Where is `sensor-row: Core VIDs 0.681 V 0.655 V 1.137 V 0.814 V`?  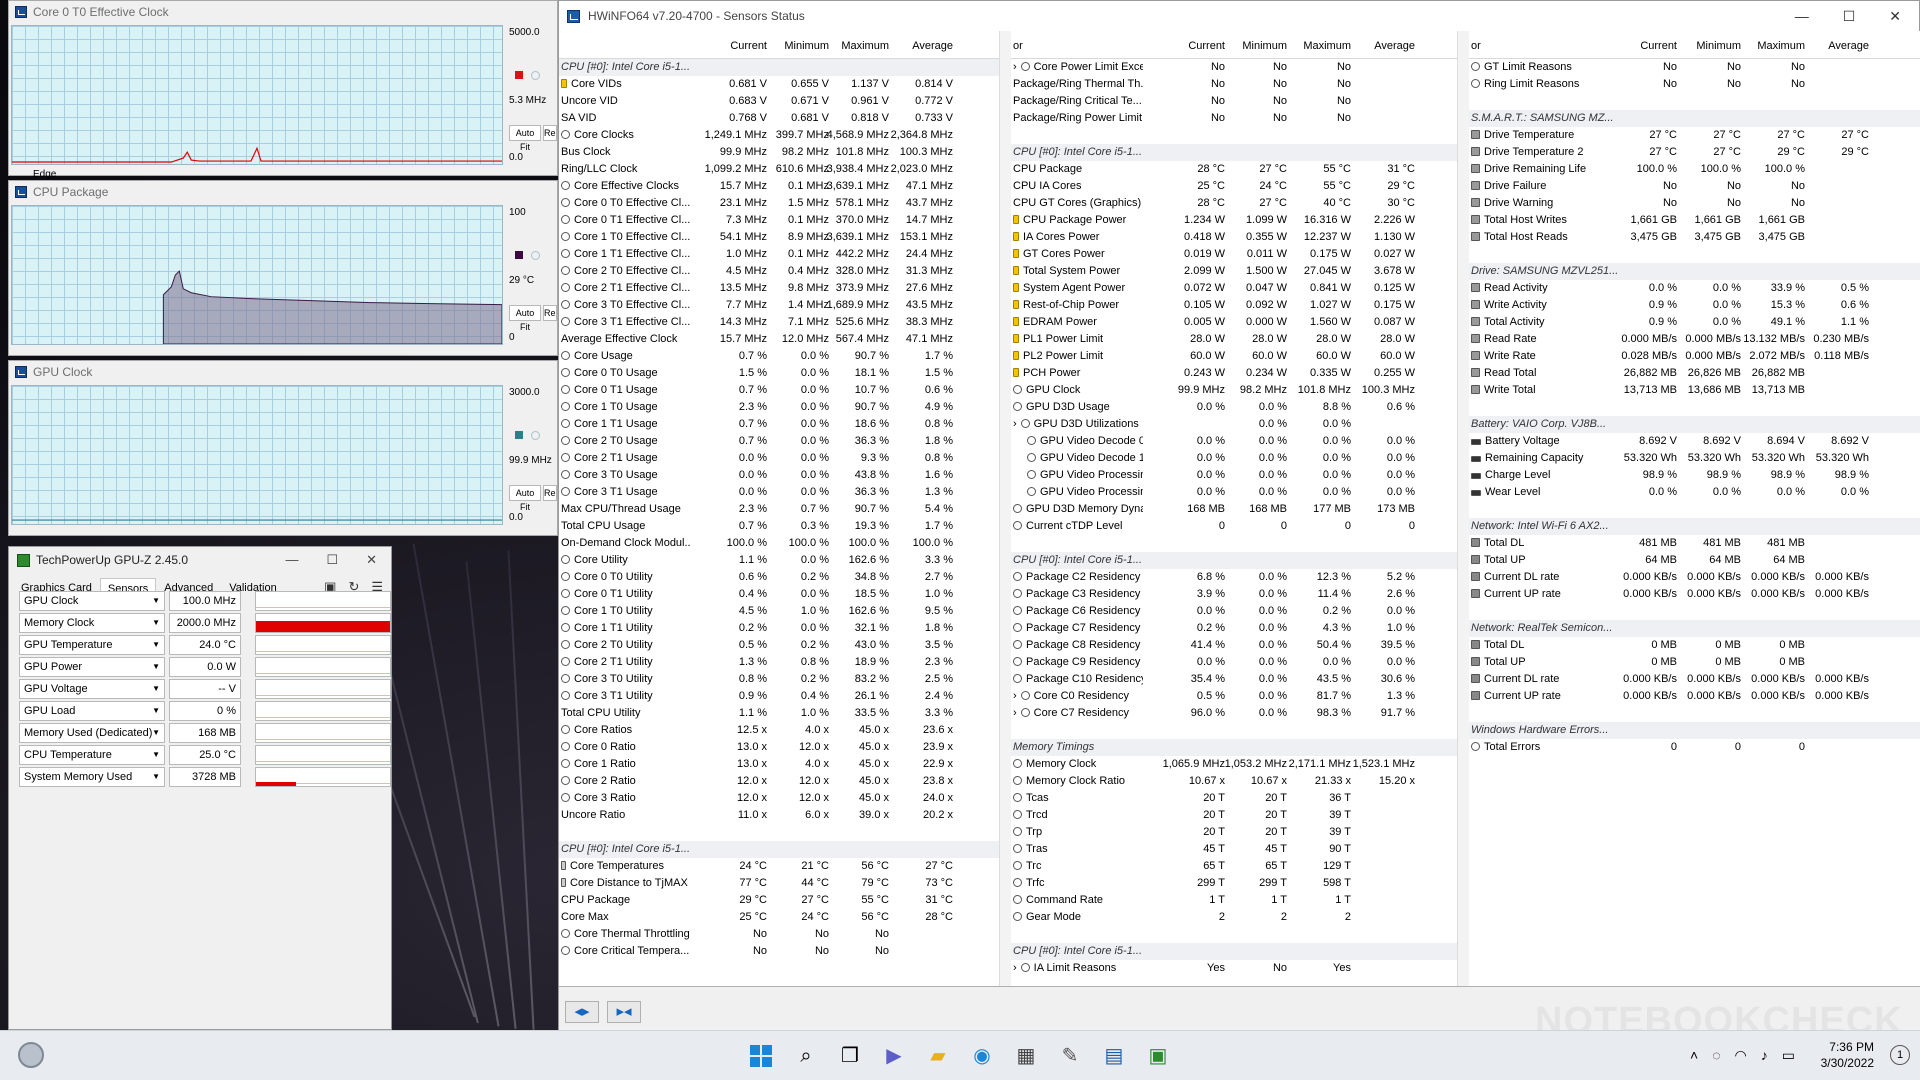
sensor-row: Core VIDs 0.681 V 0.655 V 1.137 V 0.814 V is located at coordinates (784, 84).